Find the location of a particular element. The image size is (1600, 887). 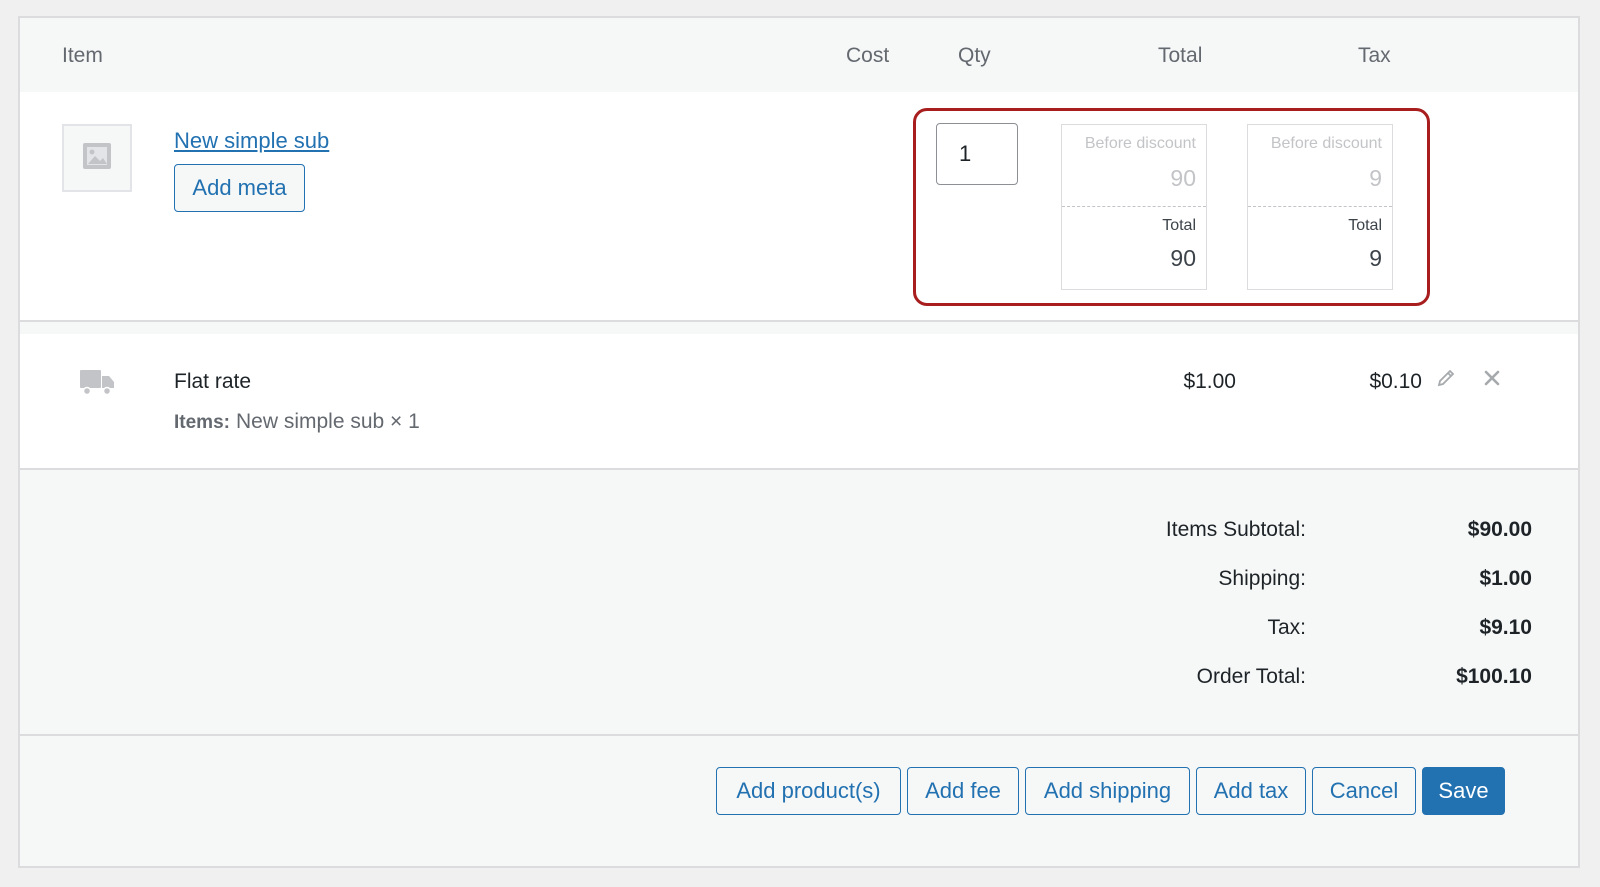

totals-row-subtotal: Items Subtotal: $90.00 is located at coordinates (799, 533).